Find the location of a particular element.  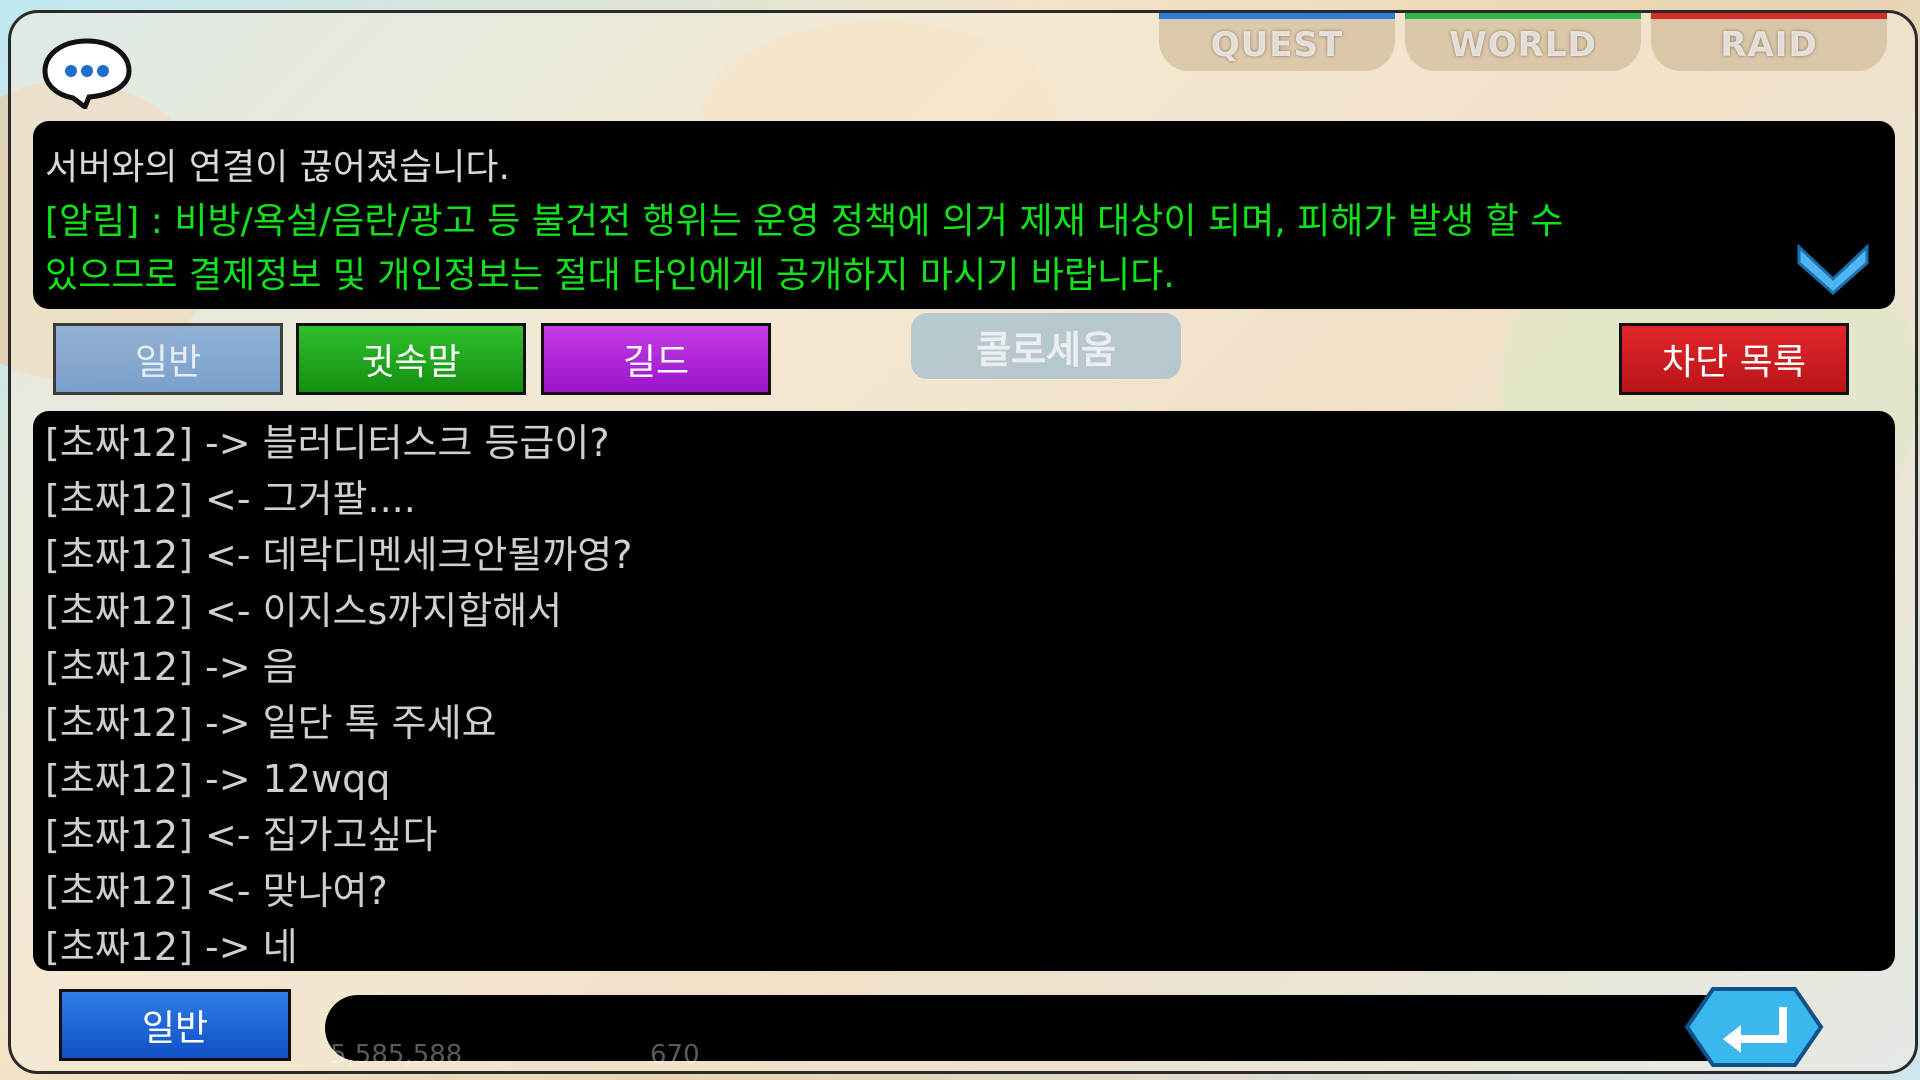

top-tab-bar: QUEST WORLD RAID is located at coordinates (1523, 42).